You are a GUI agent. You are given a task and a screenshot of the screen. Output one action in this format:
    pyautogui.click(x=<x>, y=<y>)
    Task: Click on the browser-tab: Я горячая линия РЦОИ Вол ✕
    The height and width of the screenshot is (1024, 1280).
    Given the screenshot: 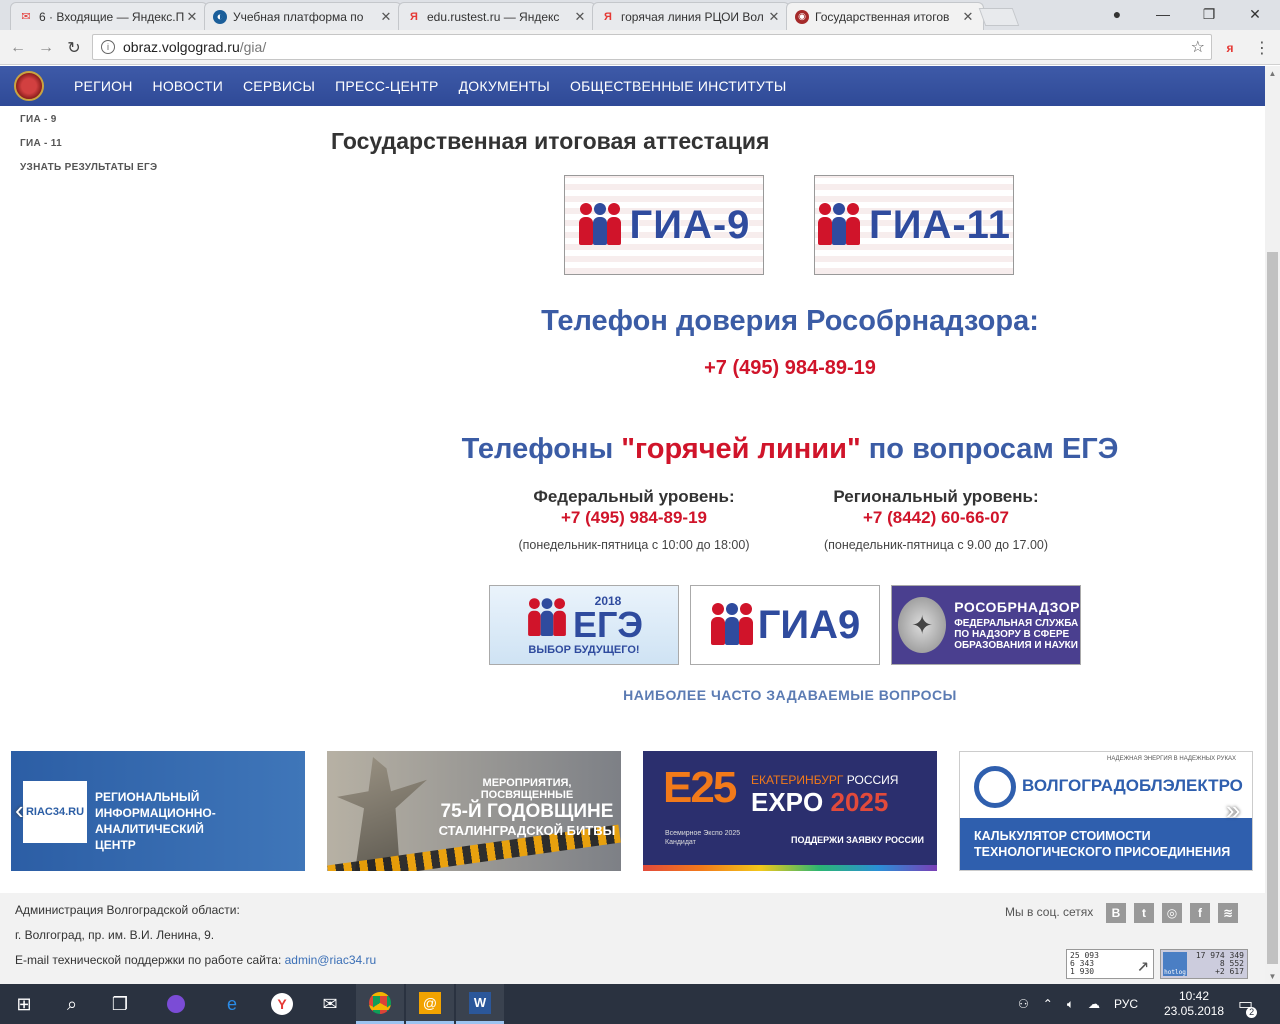 What is the action you would take?
    pyautogui.click(x=691, y=16)
    